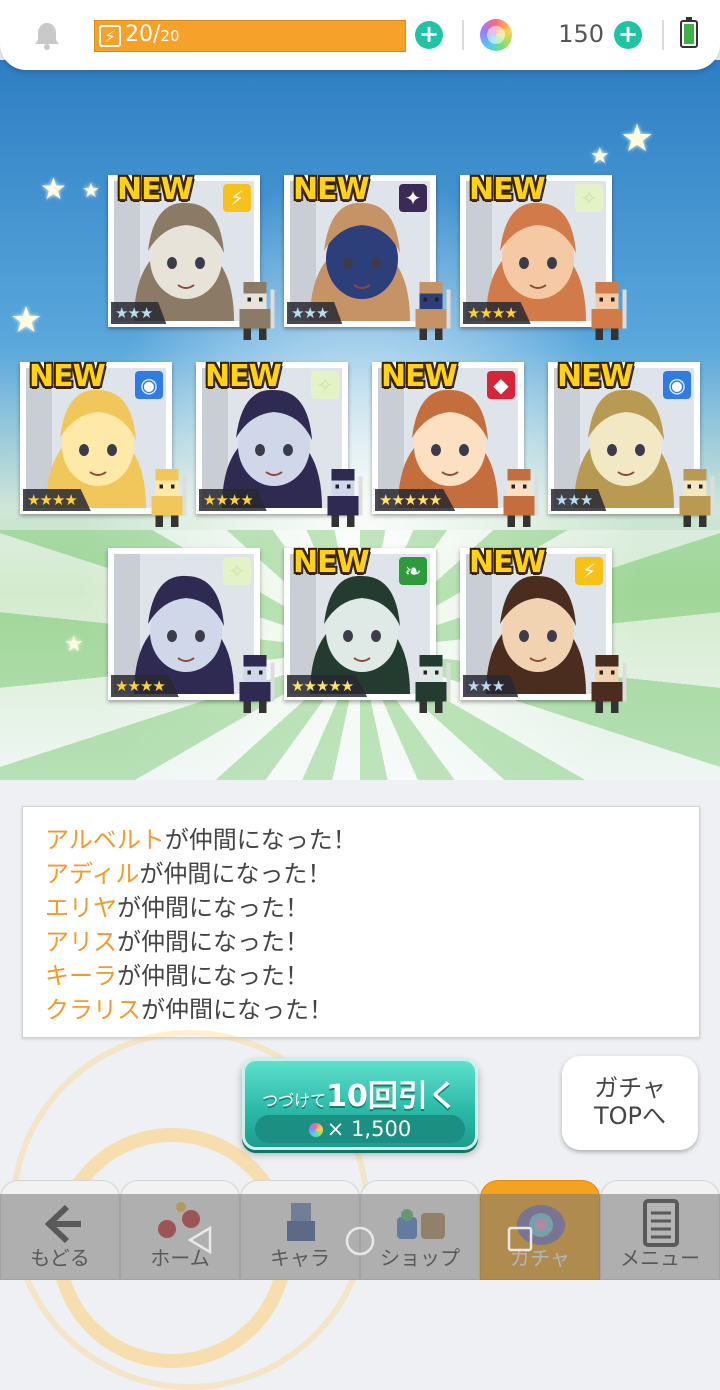  I want to click on stamina-bar: ⚡ 20/20, so click(250, 36).